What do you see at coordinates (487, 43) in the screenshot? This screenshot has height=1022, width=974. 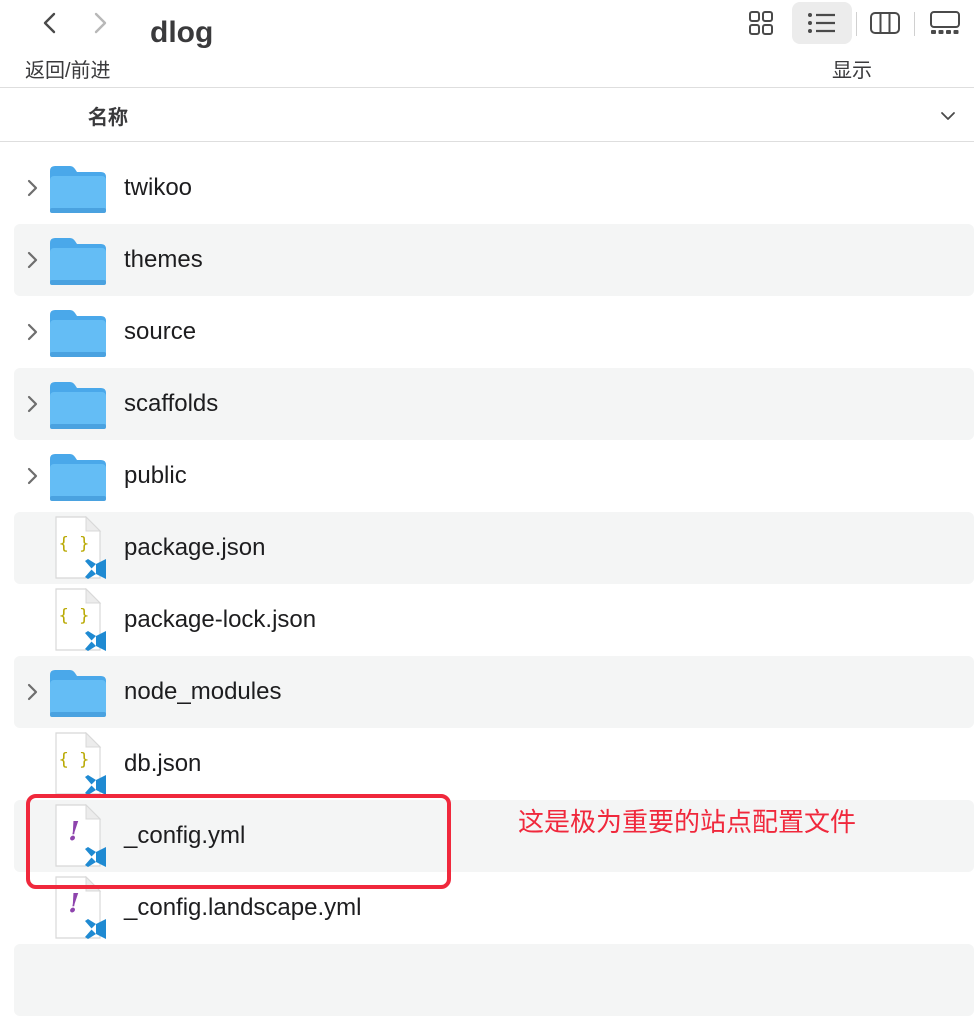 I see `finder-toolbar: 返回/前进 dlog 显示` at bounding box center [487, 43].